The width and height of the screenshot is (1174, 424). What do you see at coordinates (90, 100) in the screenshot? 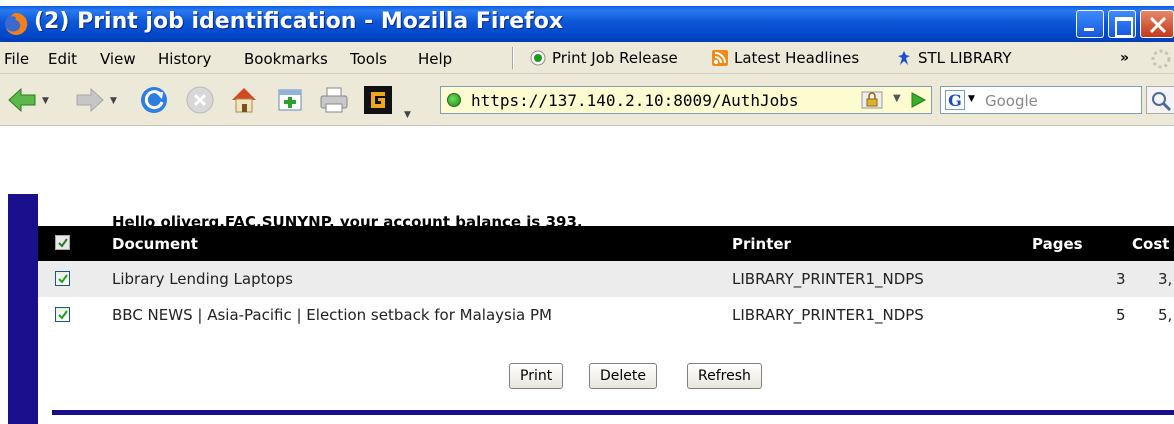
I see `forward-button` at bounding box center [90, 100].